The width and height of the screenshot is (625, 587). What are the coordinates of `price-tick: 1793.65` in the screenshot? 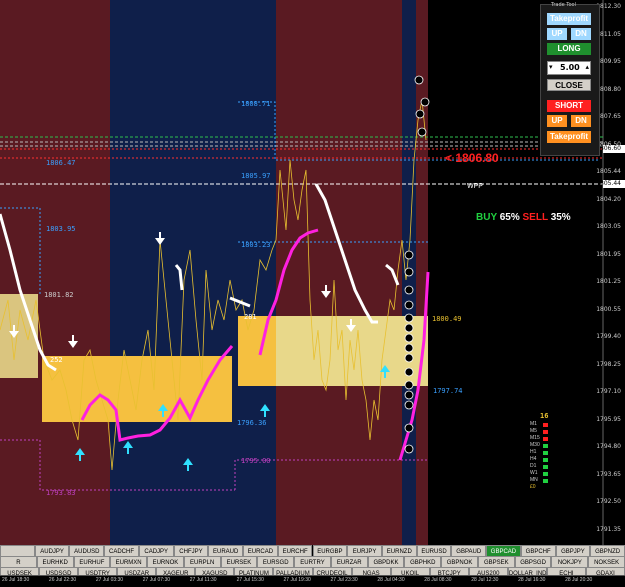 It's located at (608, 474).